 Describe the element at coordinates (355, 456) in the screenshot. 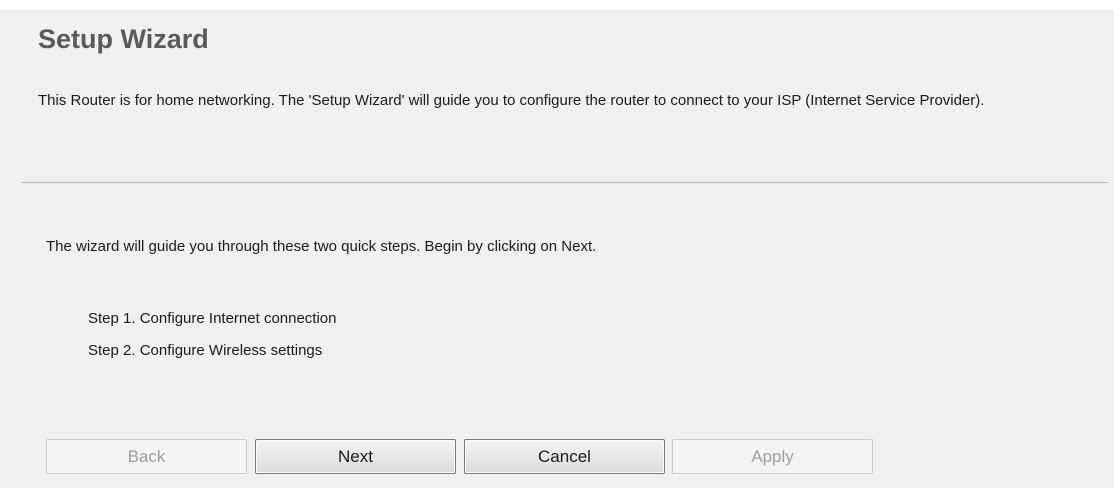

I see `next-button: Next` at that location.